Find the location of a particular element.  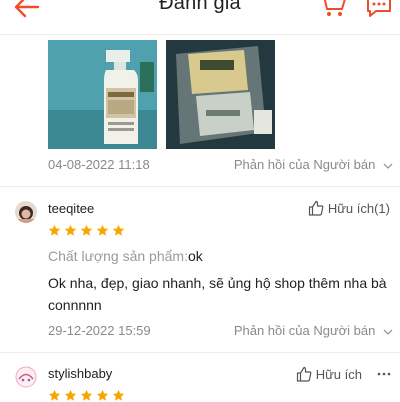

app-header: Đánh giá is located at coordinates (200, 17).